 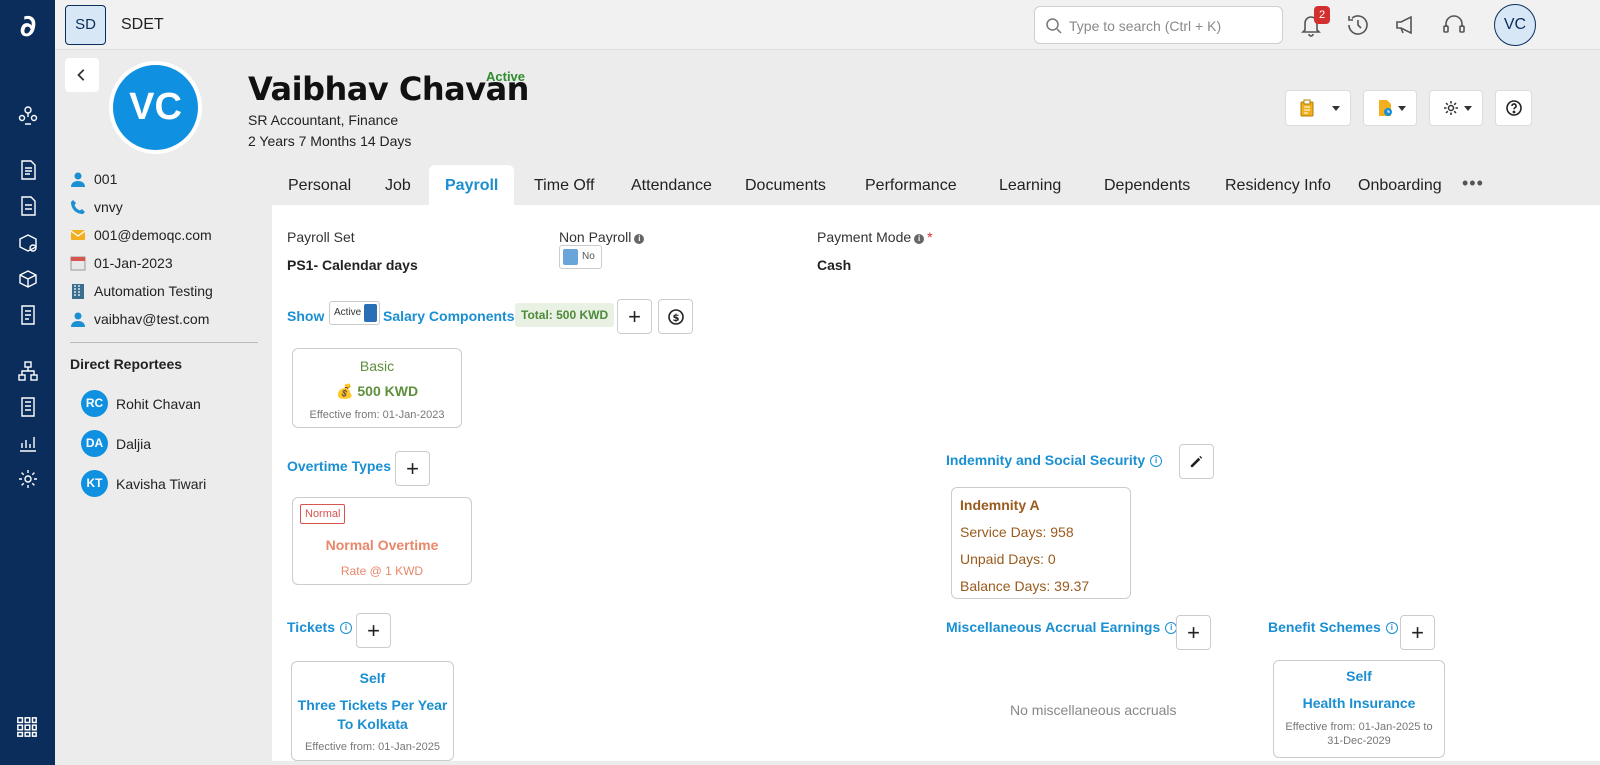 What do you see at coordinates (911, 185) in the screenshot?
I see `tab-performance: Performance` at bounding box center [911, 185].